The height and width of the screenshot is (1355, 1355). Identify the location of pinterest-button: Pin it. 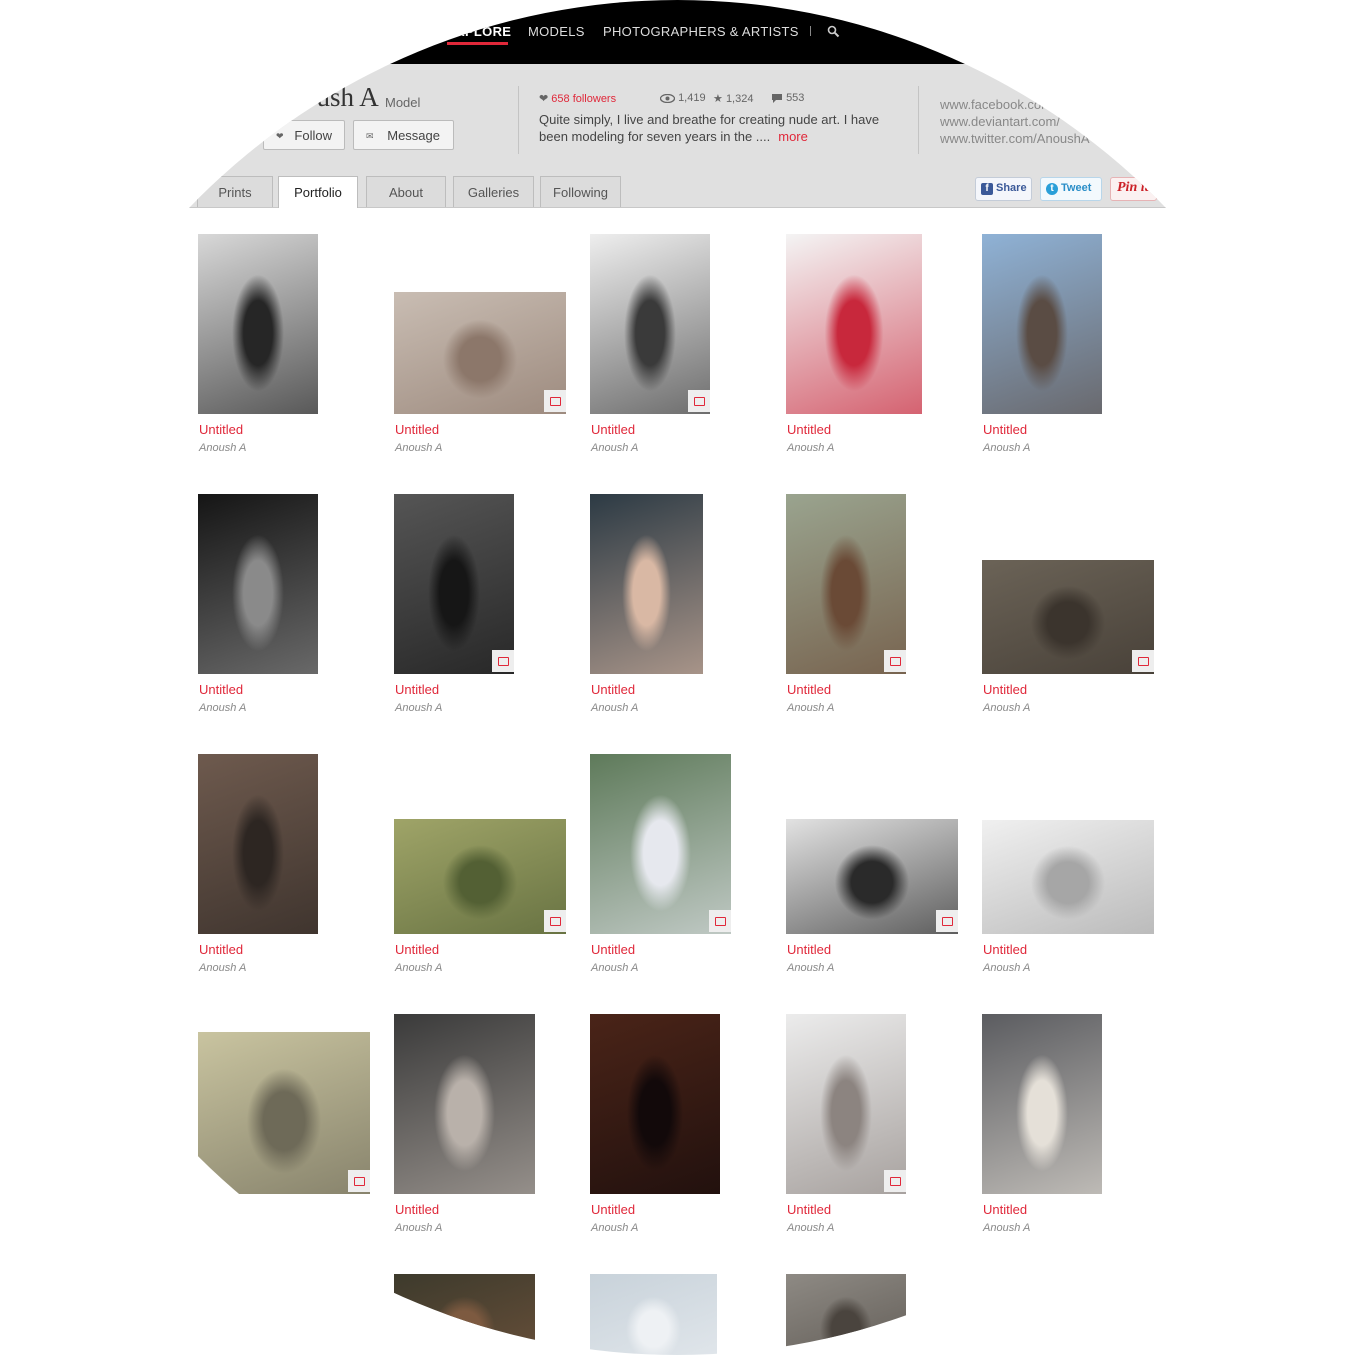
(1133, 189).